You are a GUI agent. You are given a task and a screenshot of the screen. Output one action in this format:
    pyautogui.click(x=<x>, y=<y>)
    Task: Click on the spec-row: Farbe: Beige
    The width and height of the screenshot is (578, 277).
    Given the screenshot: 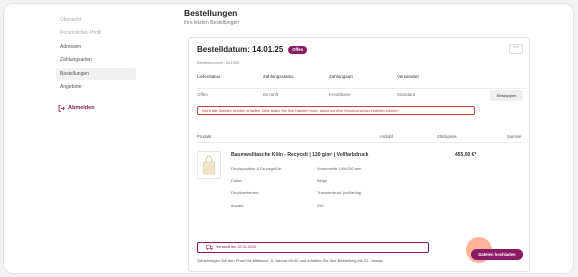 What is the action you would take?
    pyautogui.click(x=334, y=184)
    